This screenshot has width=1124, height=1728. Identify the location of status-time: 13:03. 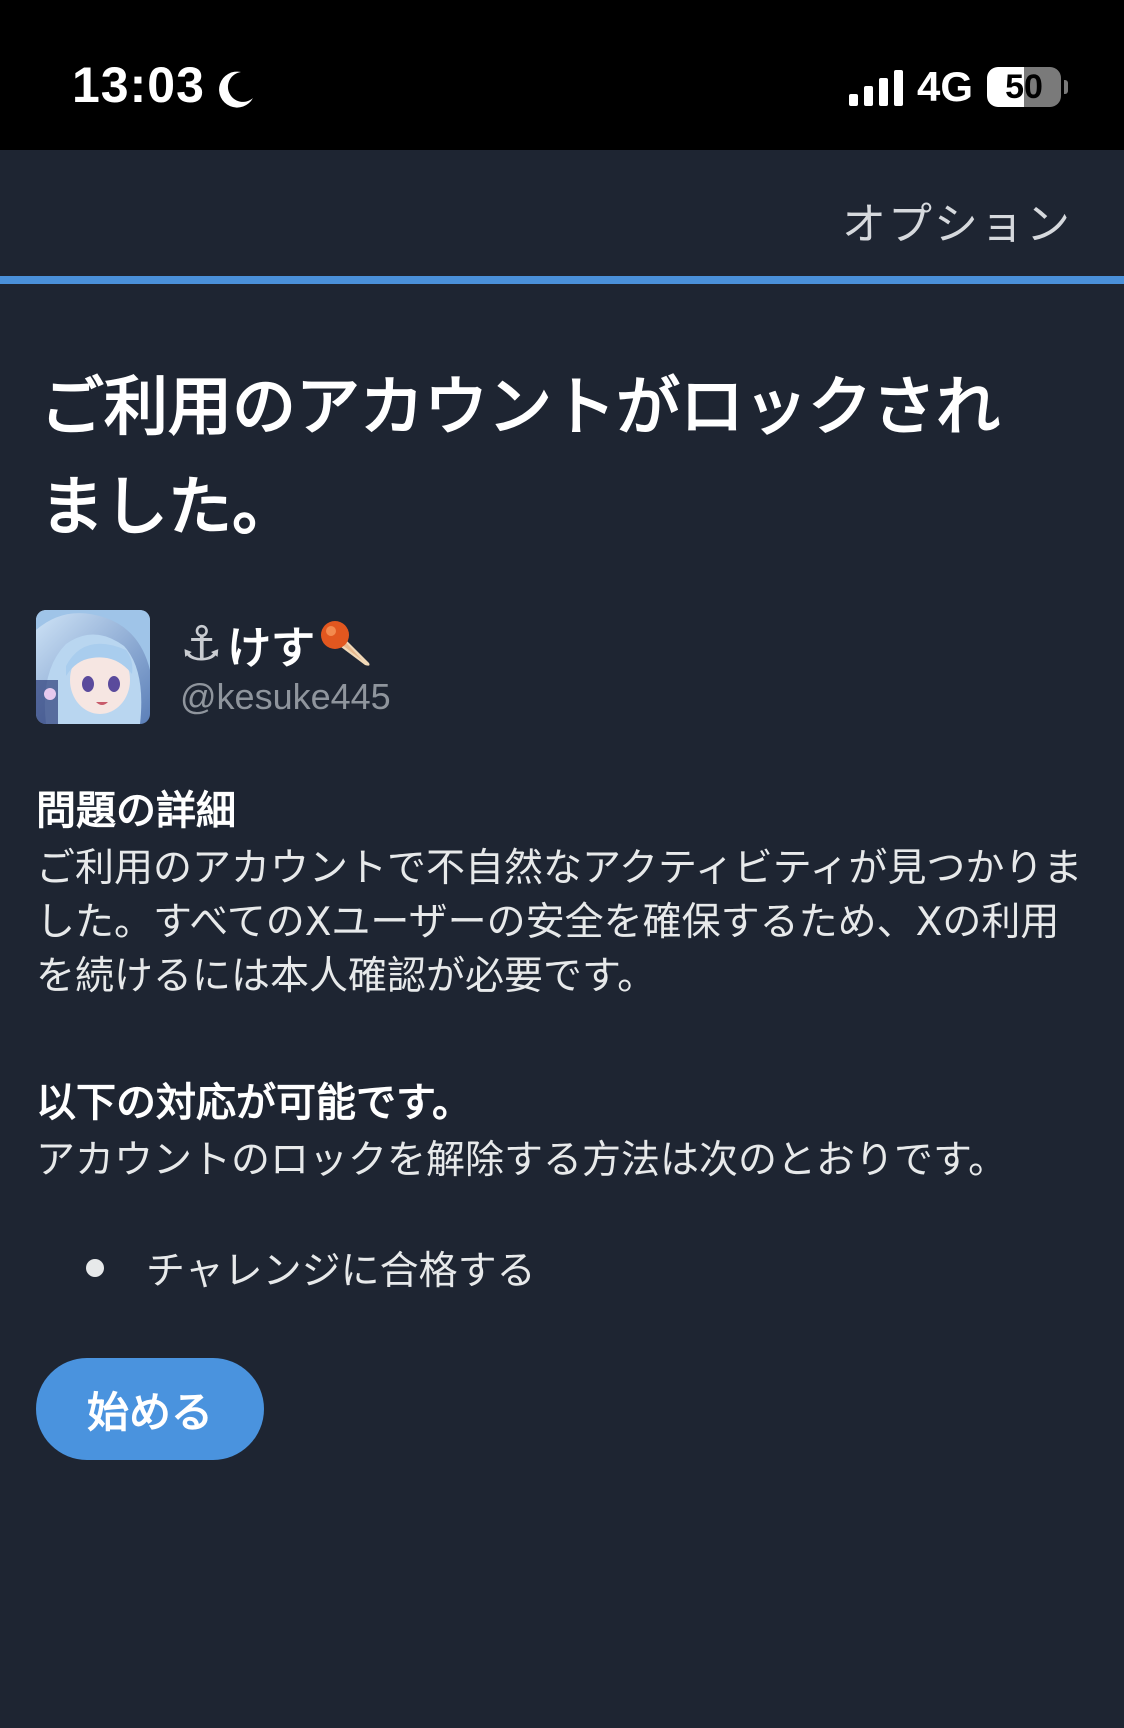
(164, 85).